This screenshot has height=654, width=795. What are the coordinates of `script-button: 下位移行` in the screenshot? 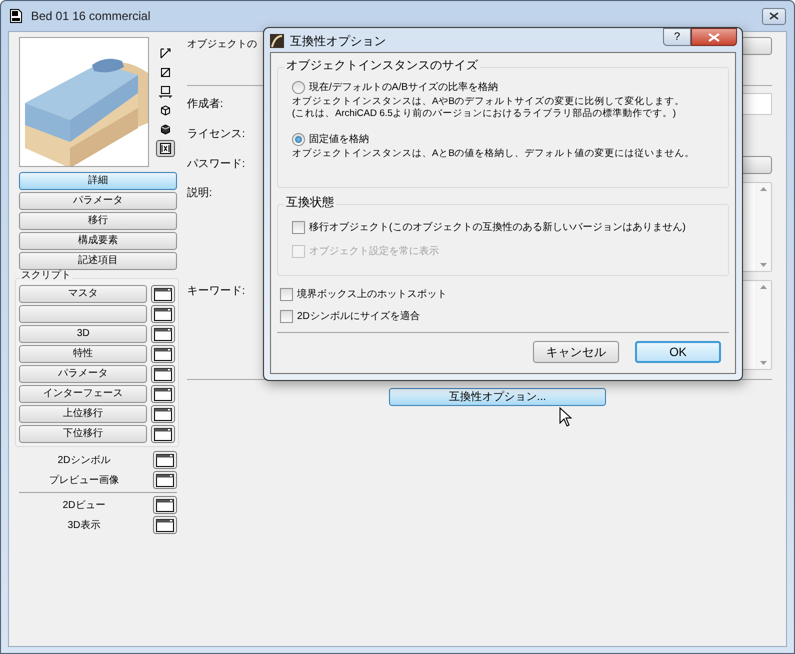 It's located at (83, 434).